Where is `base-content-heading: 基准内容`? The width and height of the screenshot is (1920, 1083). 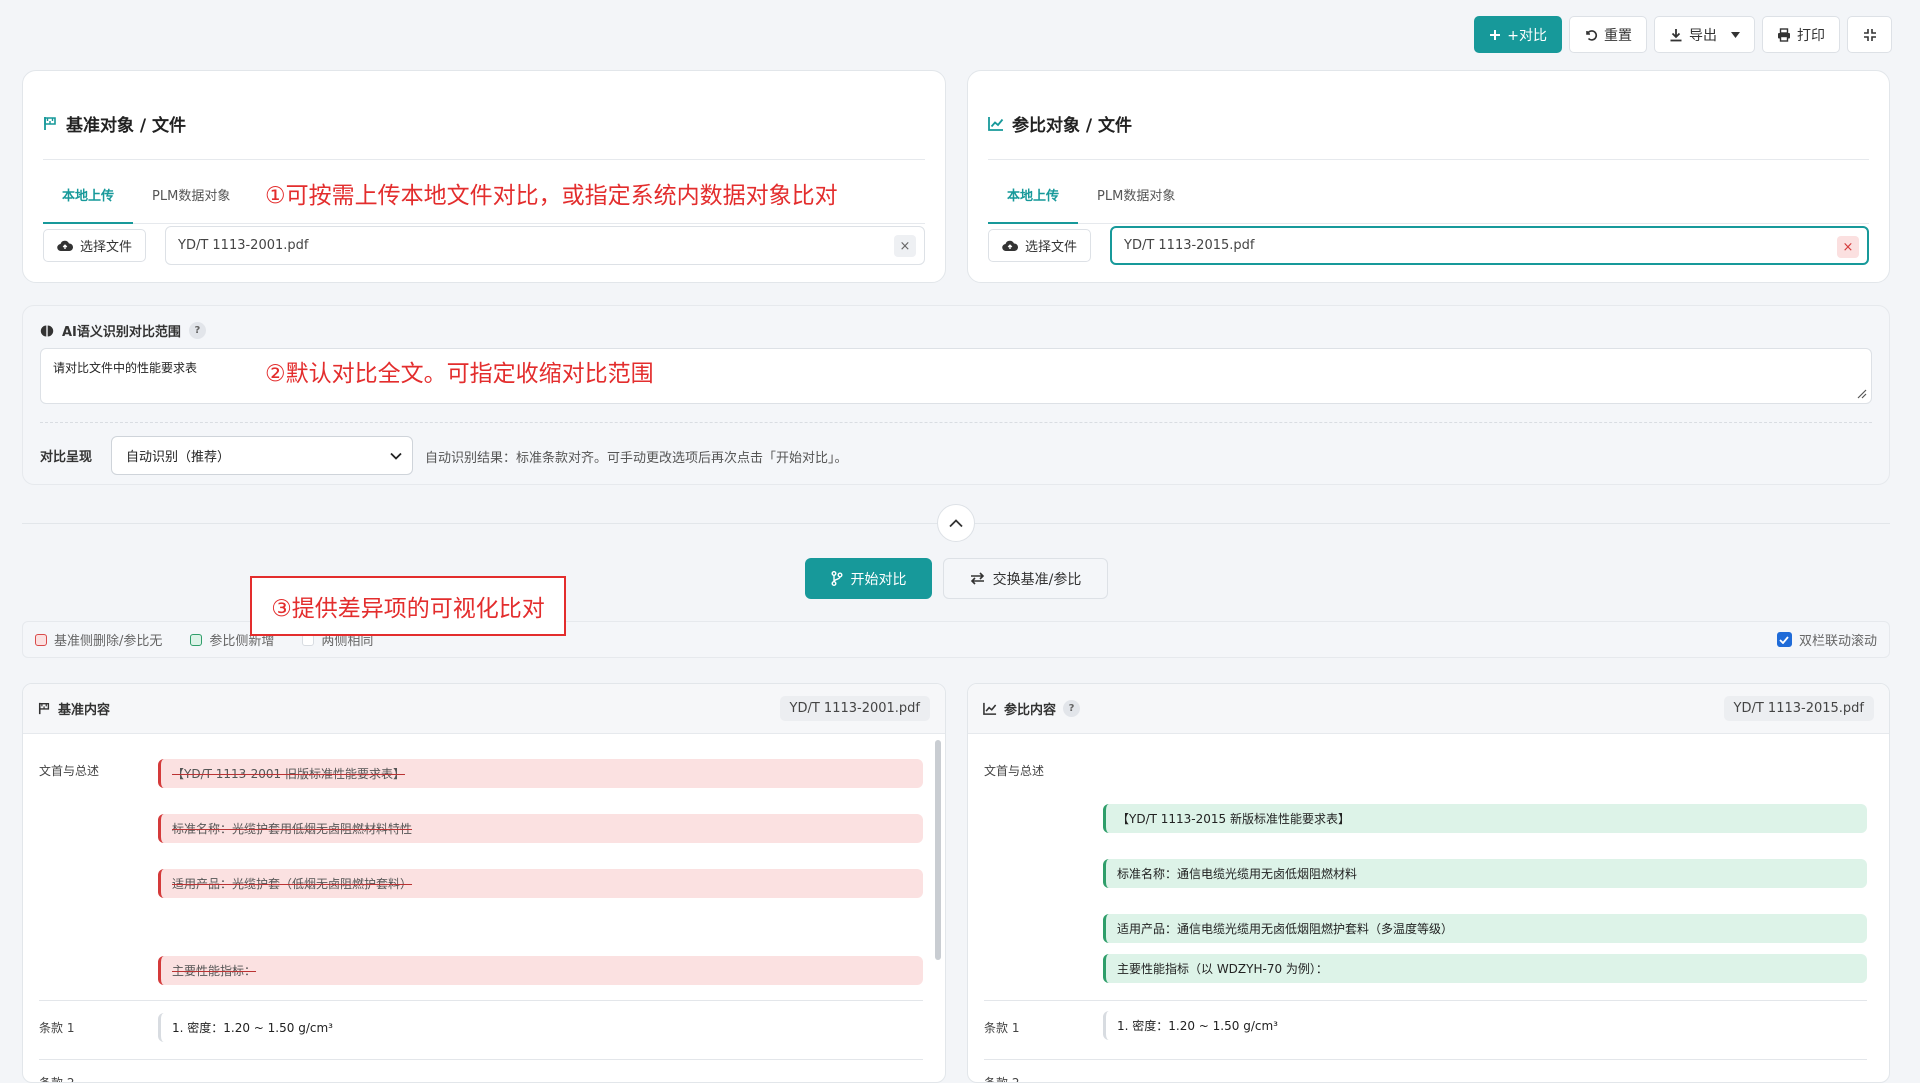
base-content-heading: 基准内容 is located at coordinates (74, 708).